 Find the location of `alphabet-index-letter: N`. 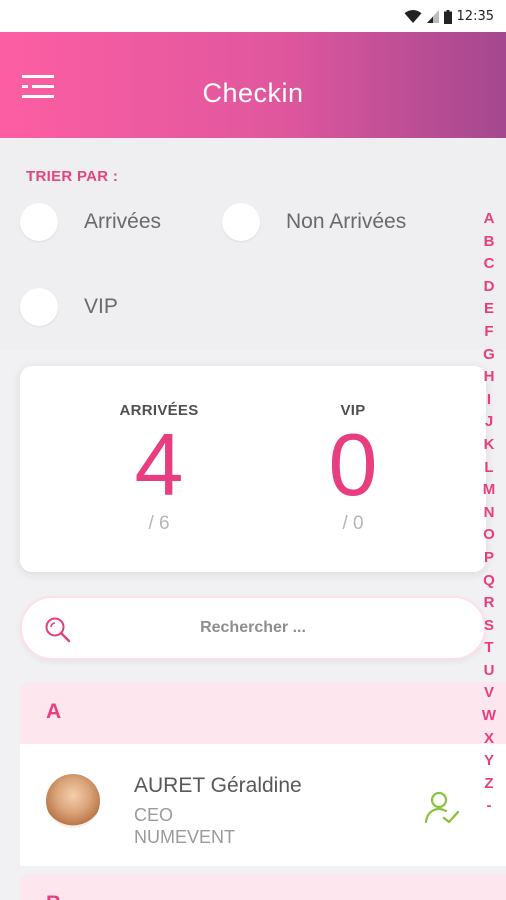

alphabet-index-letter: N is located at coordinates (489, 513).